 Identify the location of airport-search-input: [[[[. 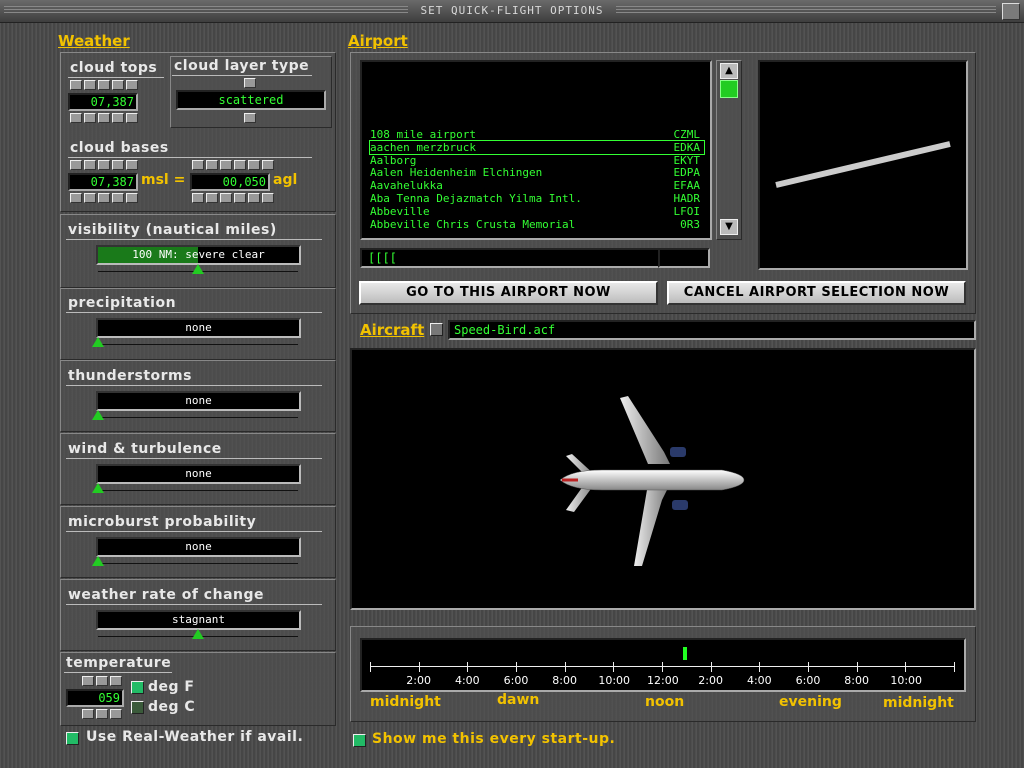
(512, 258).